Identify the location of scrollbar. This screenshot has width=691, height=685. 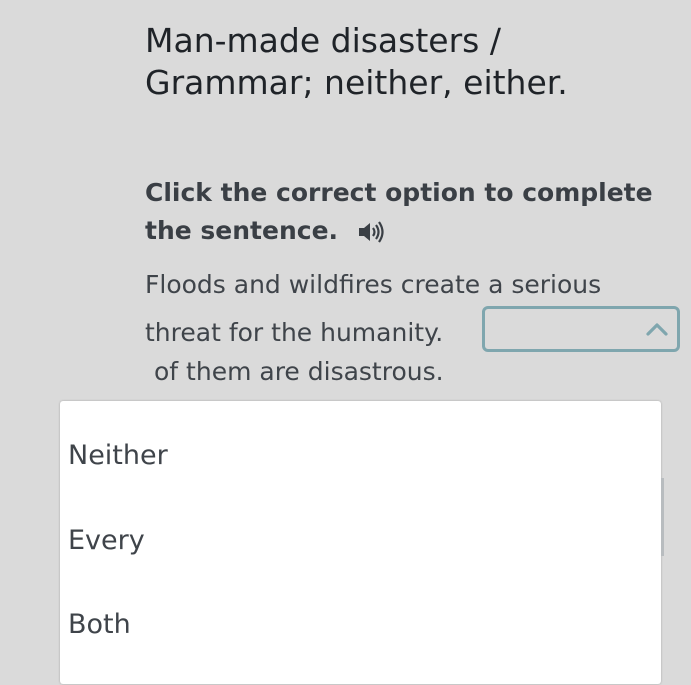
(662, 517).